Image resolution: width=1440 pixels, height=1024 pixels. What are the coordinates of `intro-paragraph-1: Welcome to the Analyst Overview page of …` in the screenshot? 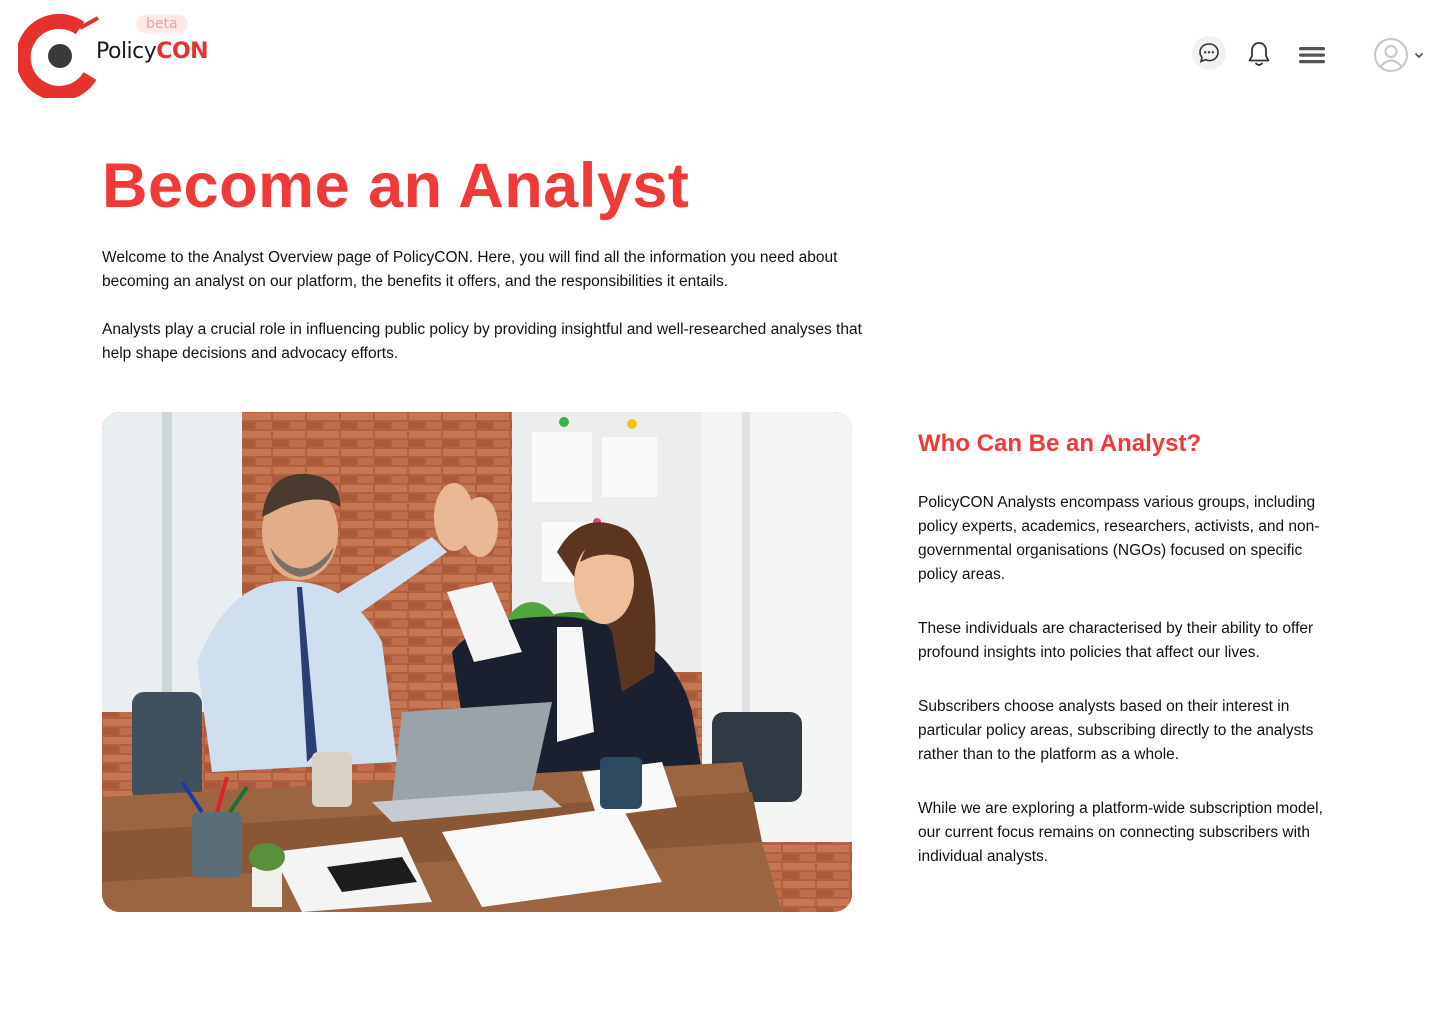 It's located at (470, 269).